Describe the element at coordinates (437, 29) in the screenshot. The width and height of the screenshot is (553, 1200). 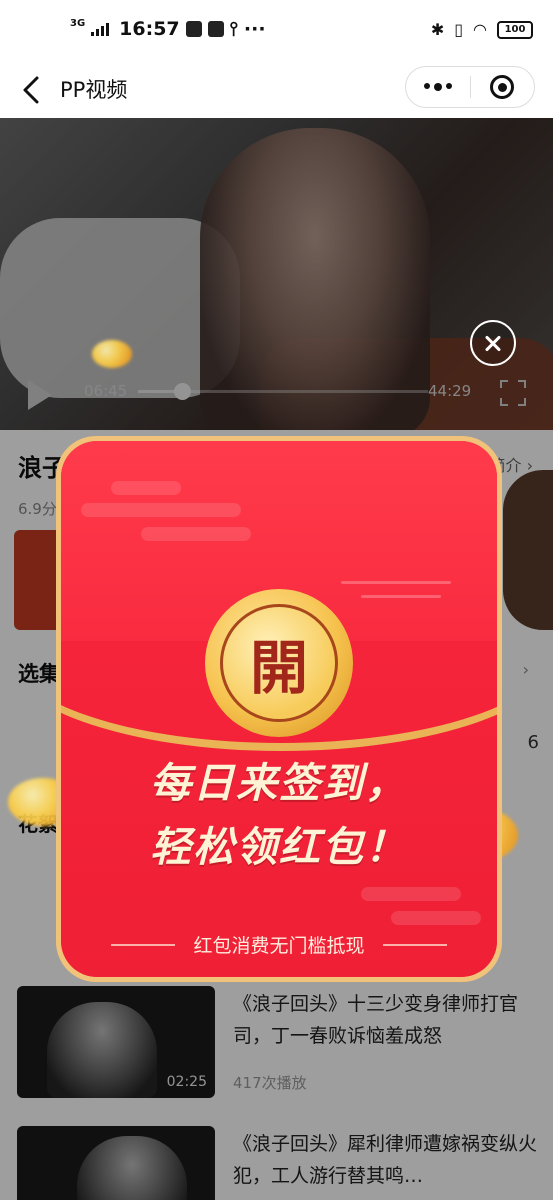
I see `bluetooth-icon: ✱` at that location.